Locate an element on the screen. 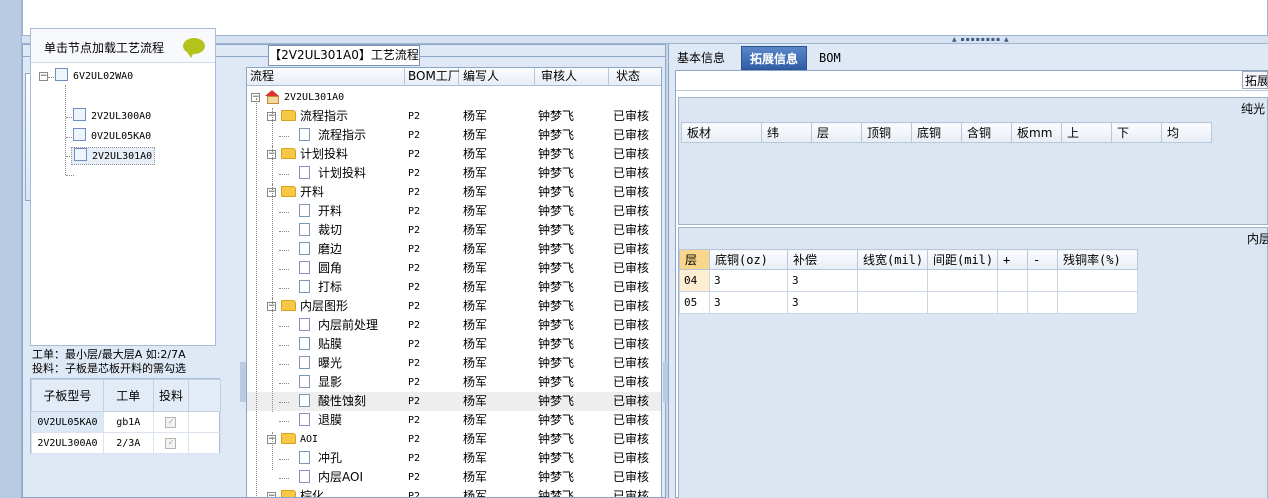  splitter-grip-icon: ▲ ▪▪▪▪▪▪▪▪ ▲ is located at coordinates (981, 40).